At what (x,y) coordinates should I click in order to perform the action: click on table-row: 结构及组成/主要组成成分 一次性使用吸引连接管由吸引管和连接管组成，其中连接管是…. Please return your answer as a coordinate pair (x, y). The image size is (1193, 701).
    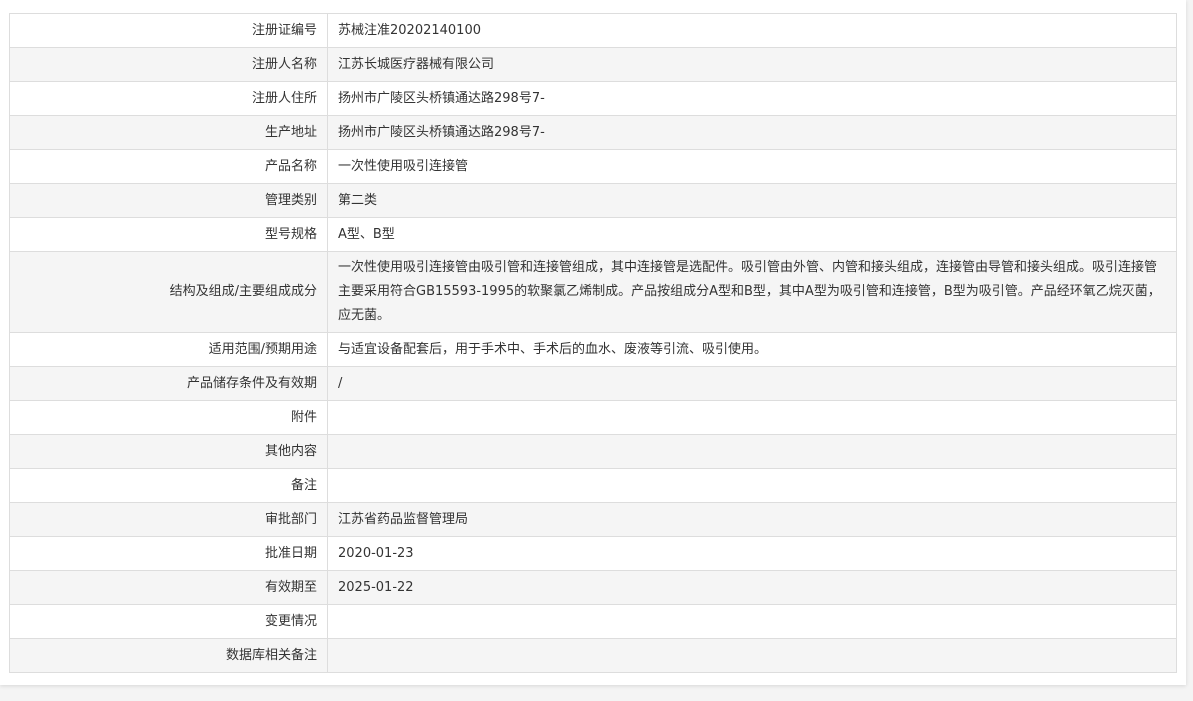
    Looking at the image, I should click on (593, 292).